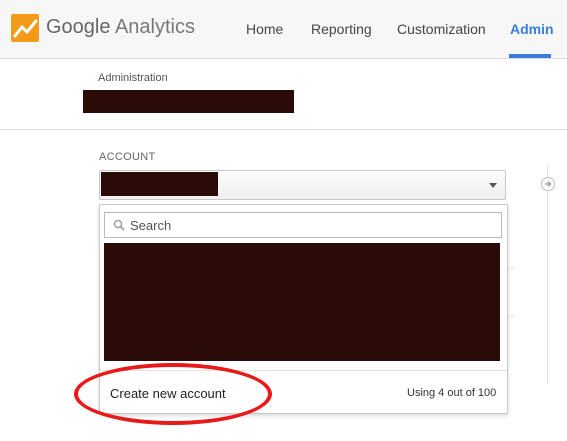 The image size is (567, 441). I want to click on search-input, so click(310, 225).